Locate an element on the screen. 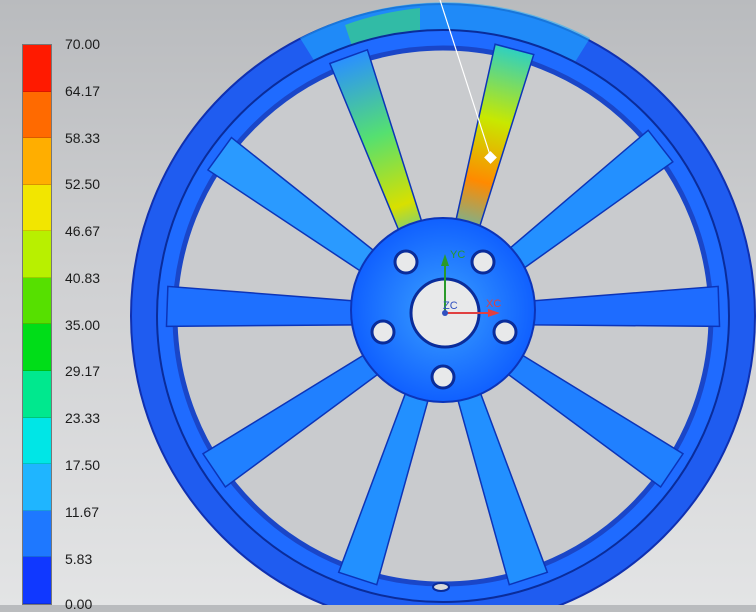 The image size is (756, 612). axis-label-x: XC is located at coordinates (493, 304).